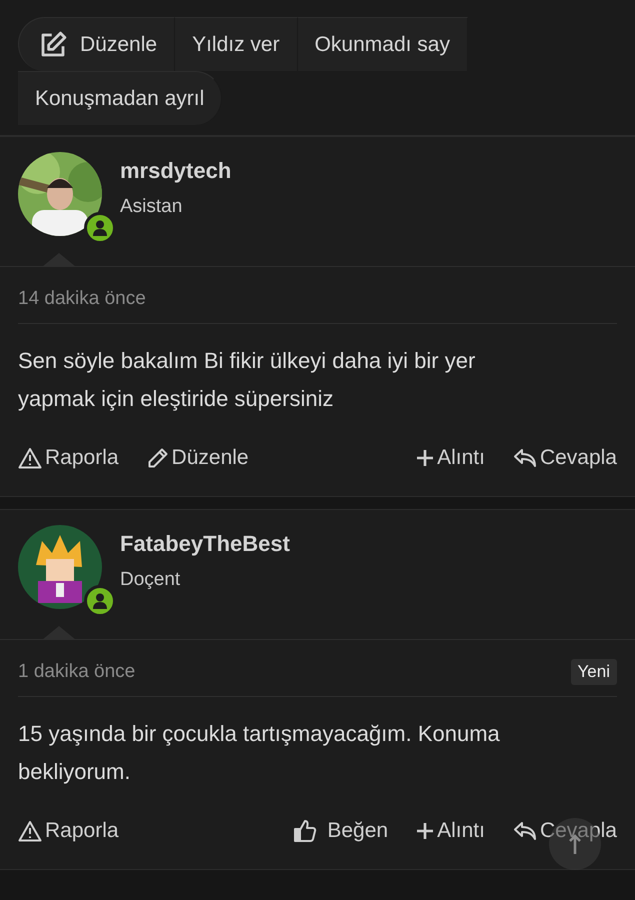  What do you see at coordinates (247, 380) in the screenshot?
I see `post-body: Sen söyle bakalım Bi fikir ülkeyi daha iyi bir yer yapmak için eleştiride süpersiniz` at bounding box center [247, 380].